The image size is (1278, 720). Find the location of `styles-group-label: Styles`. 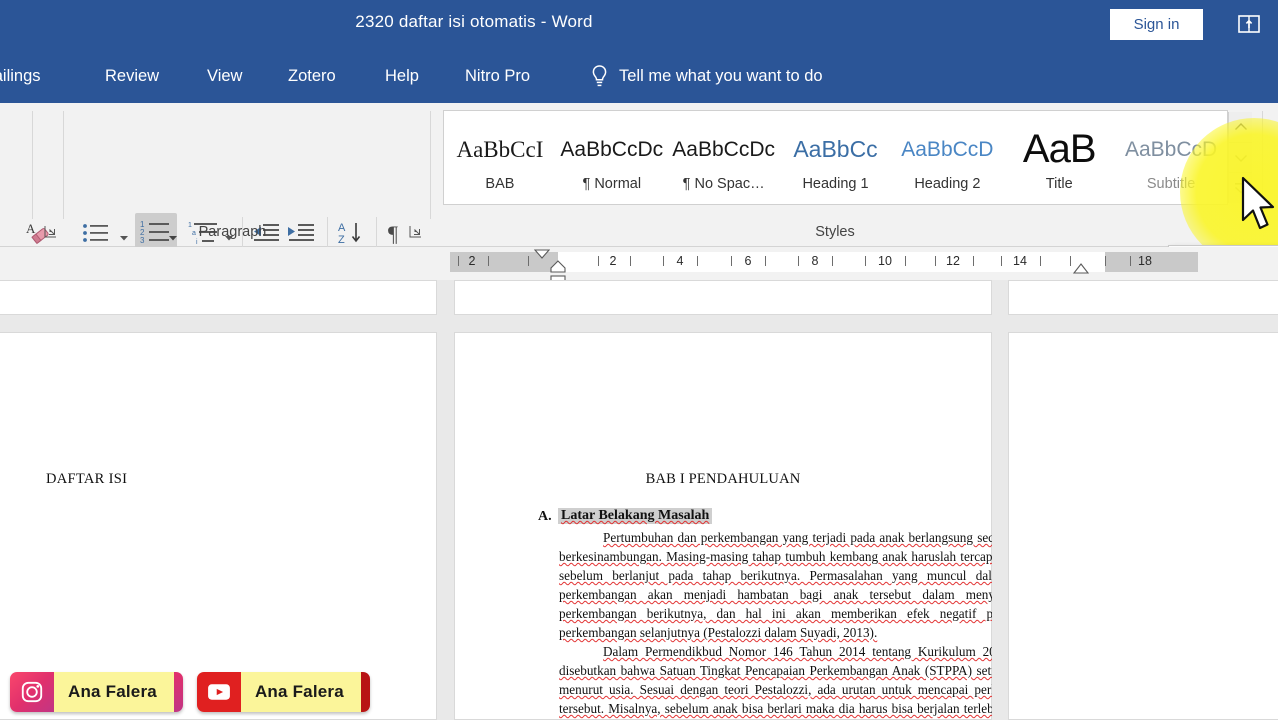

styles-group-label: Styles is located at coordinates (835, 232).